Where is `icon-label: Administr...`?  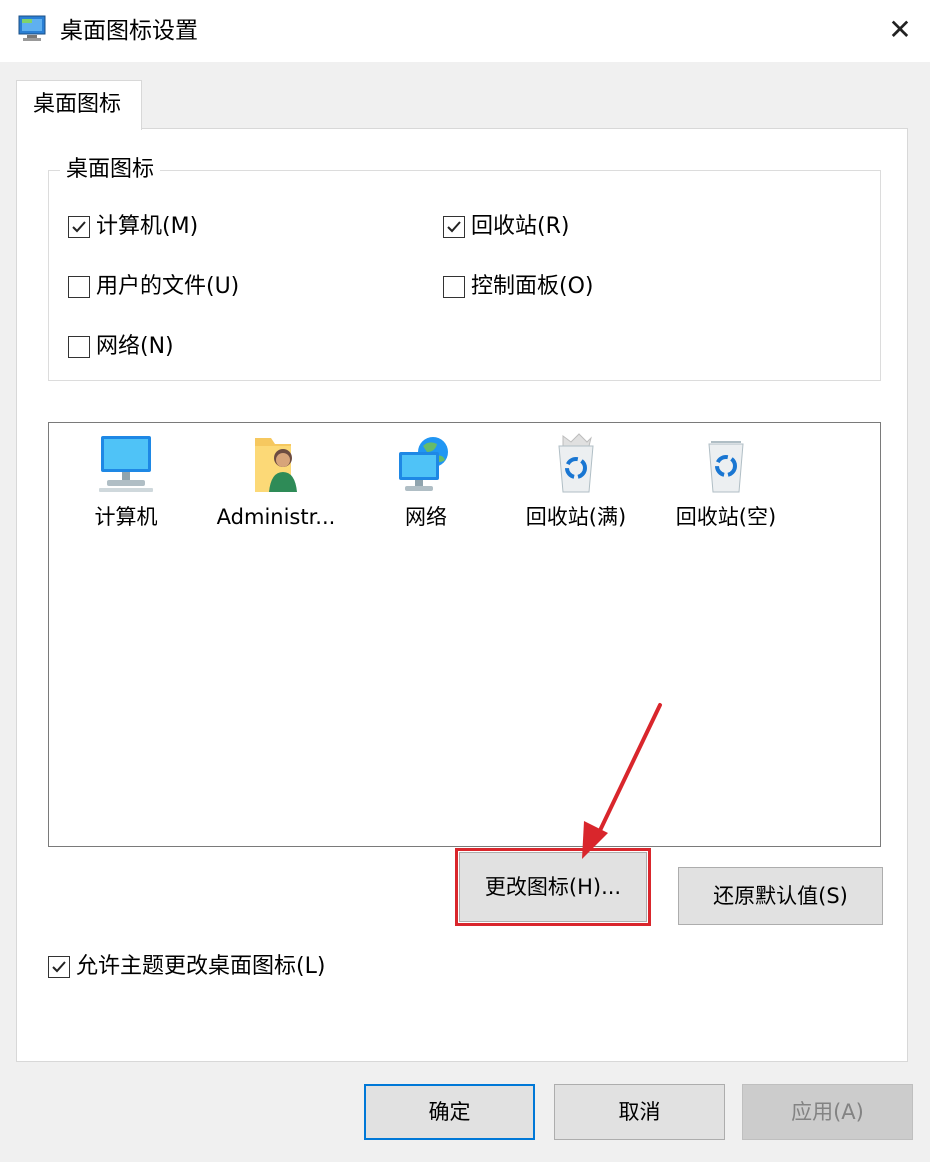
icon-label: Administr... is located at coordinates (276, 517).